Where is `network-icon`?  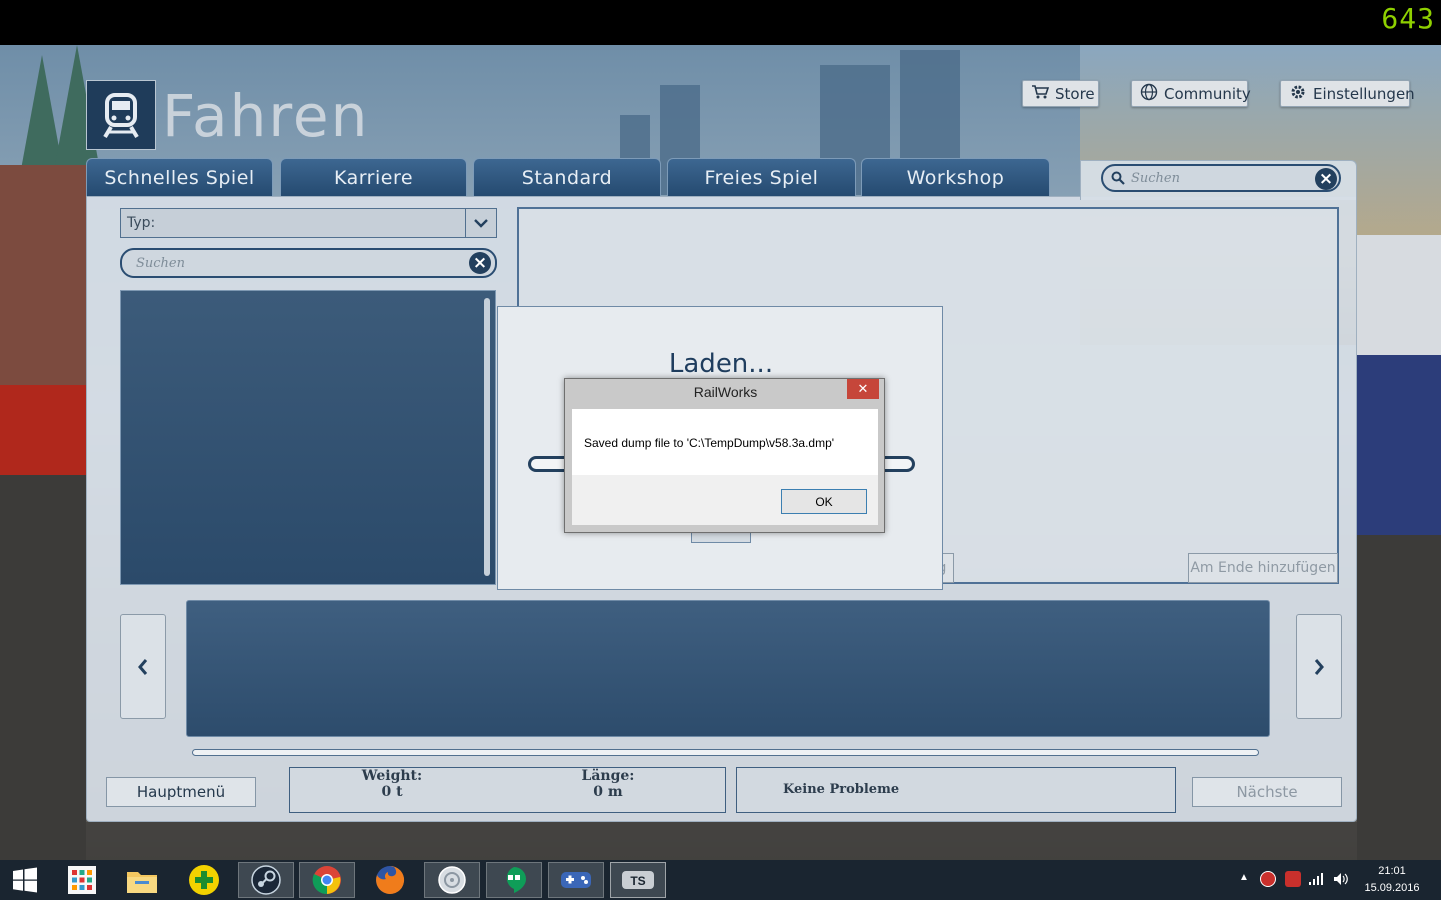
network-icon is located at coordinates (1316, 880).